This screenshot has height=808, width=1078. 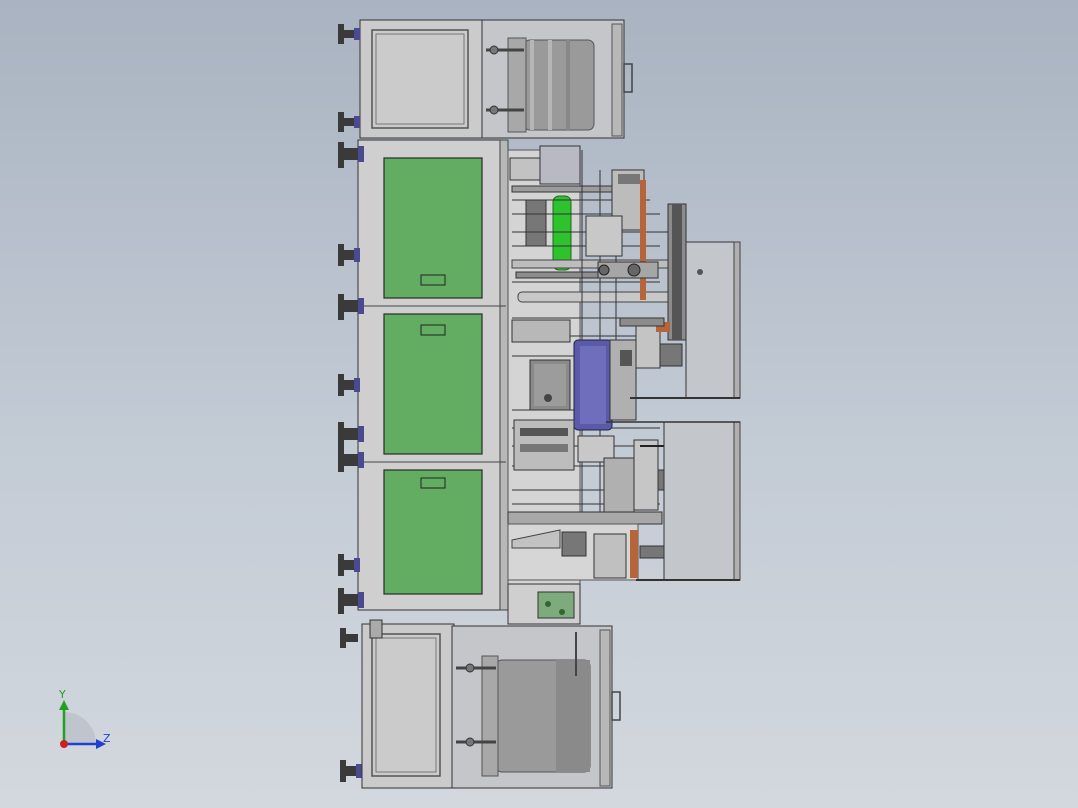 What do you see at coordinates (616, 706) in the screenshot?
I see `bottom-handle` at bounding box center [616, 706].